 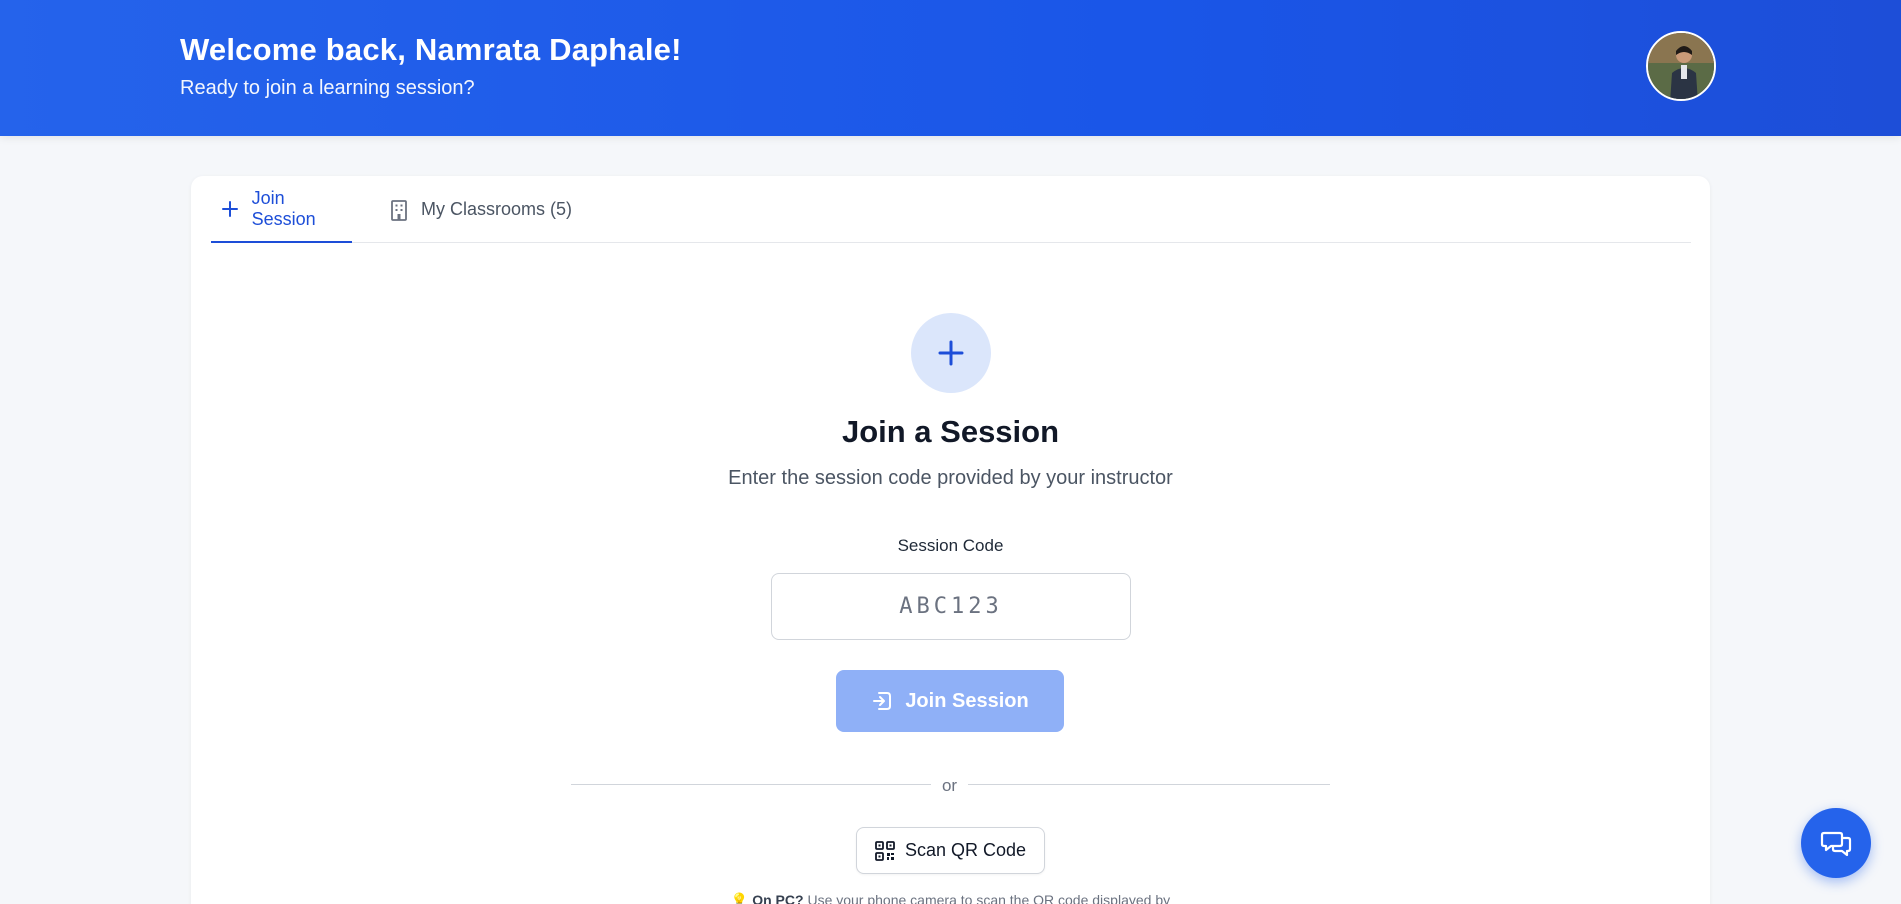 I want to click on user-avatar, so click(x=1681, y=66).